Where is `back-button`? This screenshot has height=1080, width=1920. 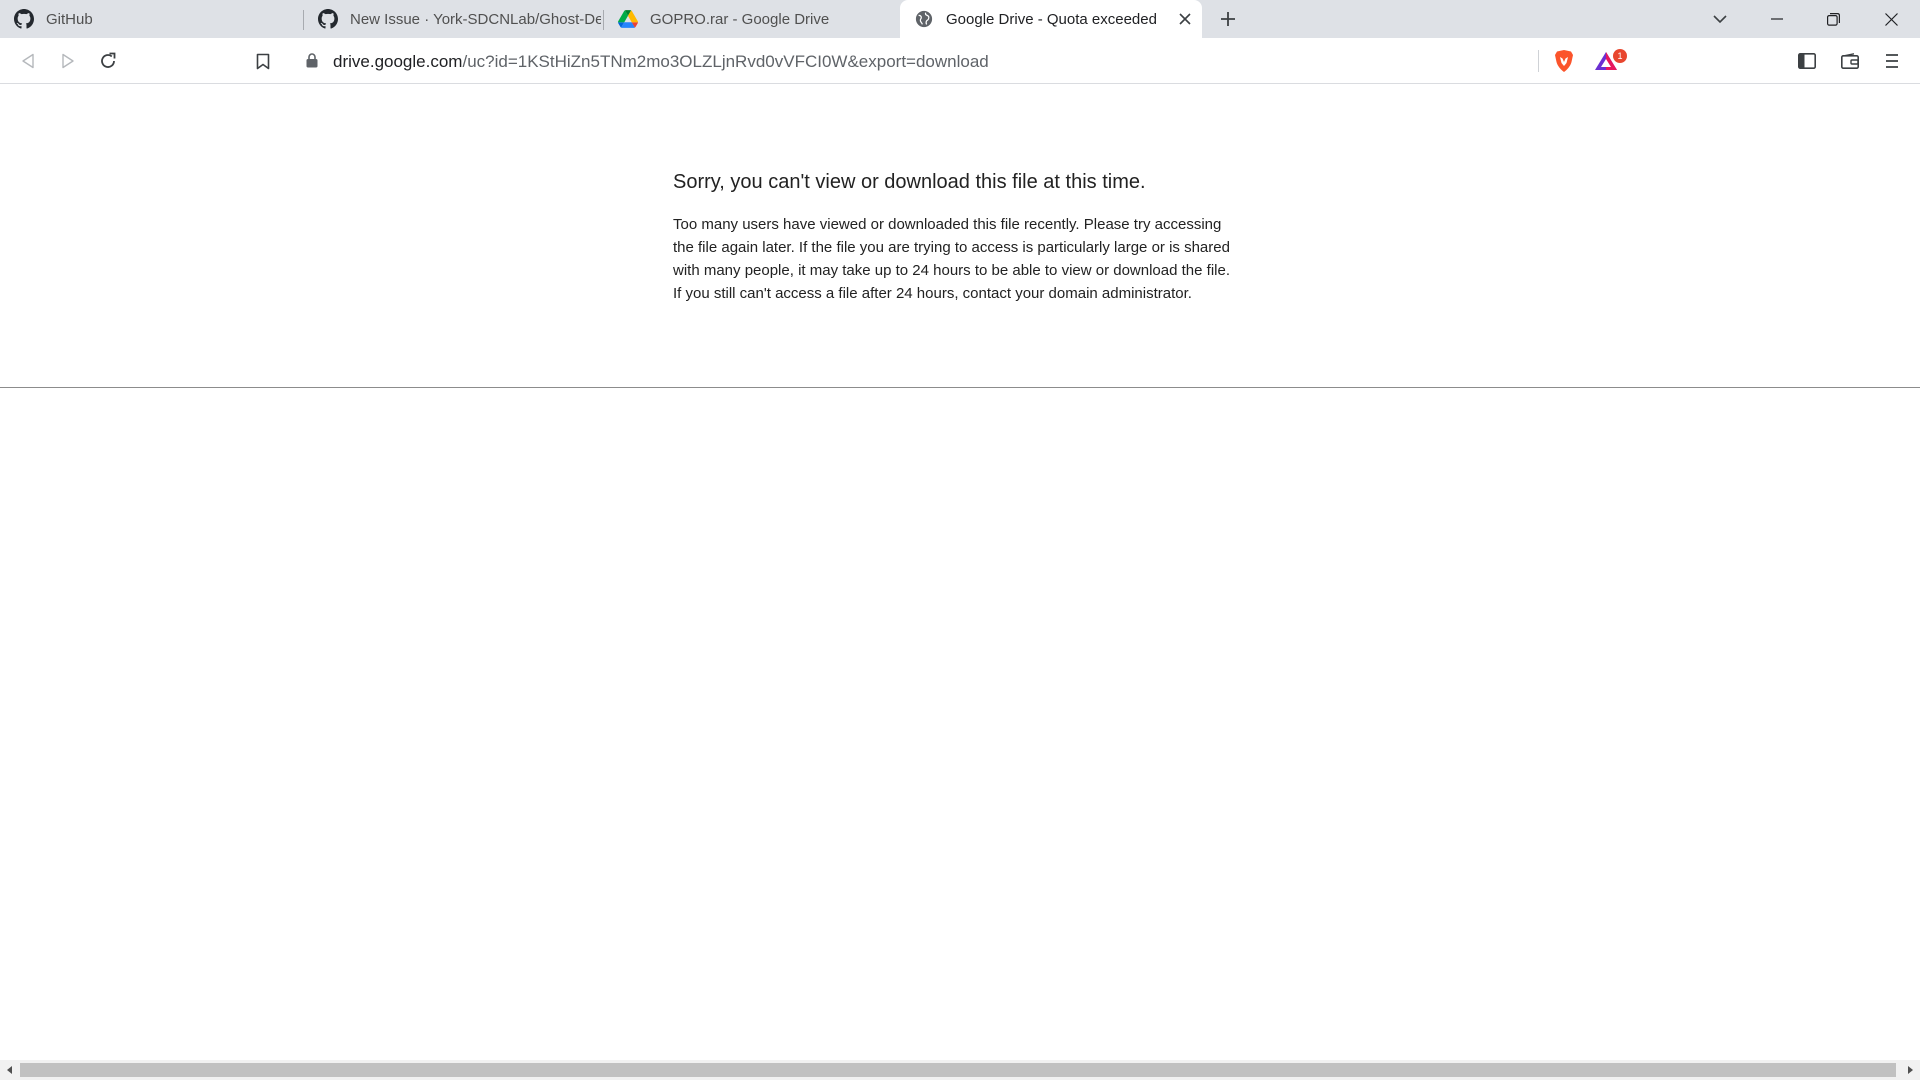 back-button is located at coordinates (28, 61).